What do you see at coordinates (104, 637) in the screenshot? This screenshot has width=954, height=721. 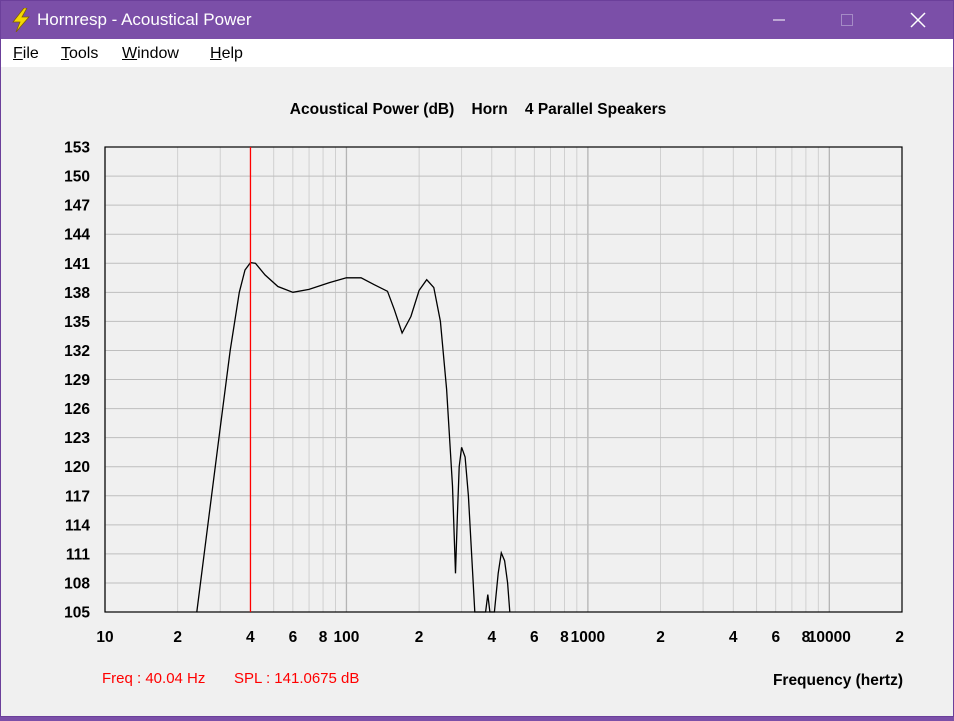 I see `x-tick-label: 10` at bounding box center [104, 637].